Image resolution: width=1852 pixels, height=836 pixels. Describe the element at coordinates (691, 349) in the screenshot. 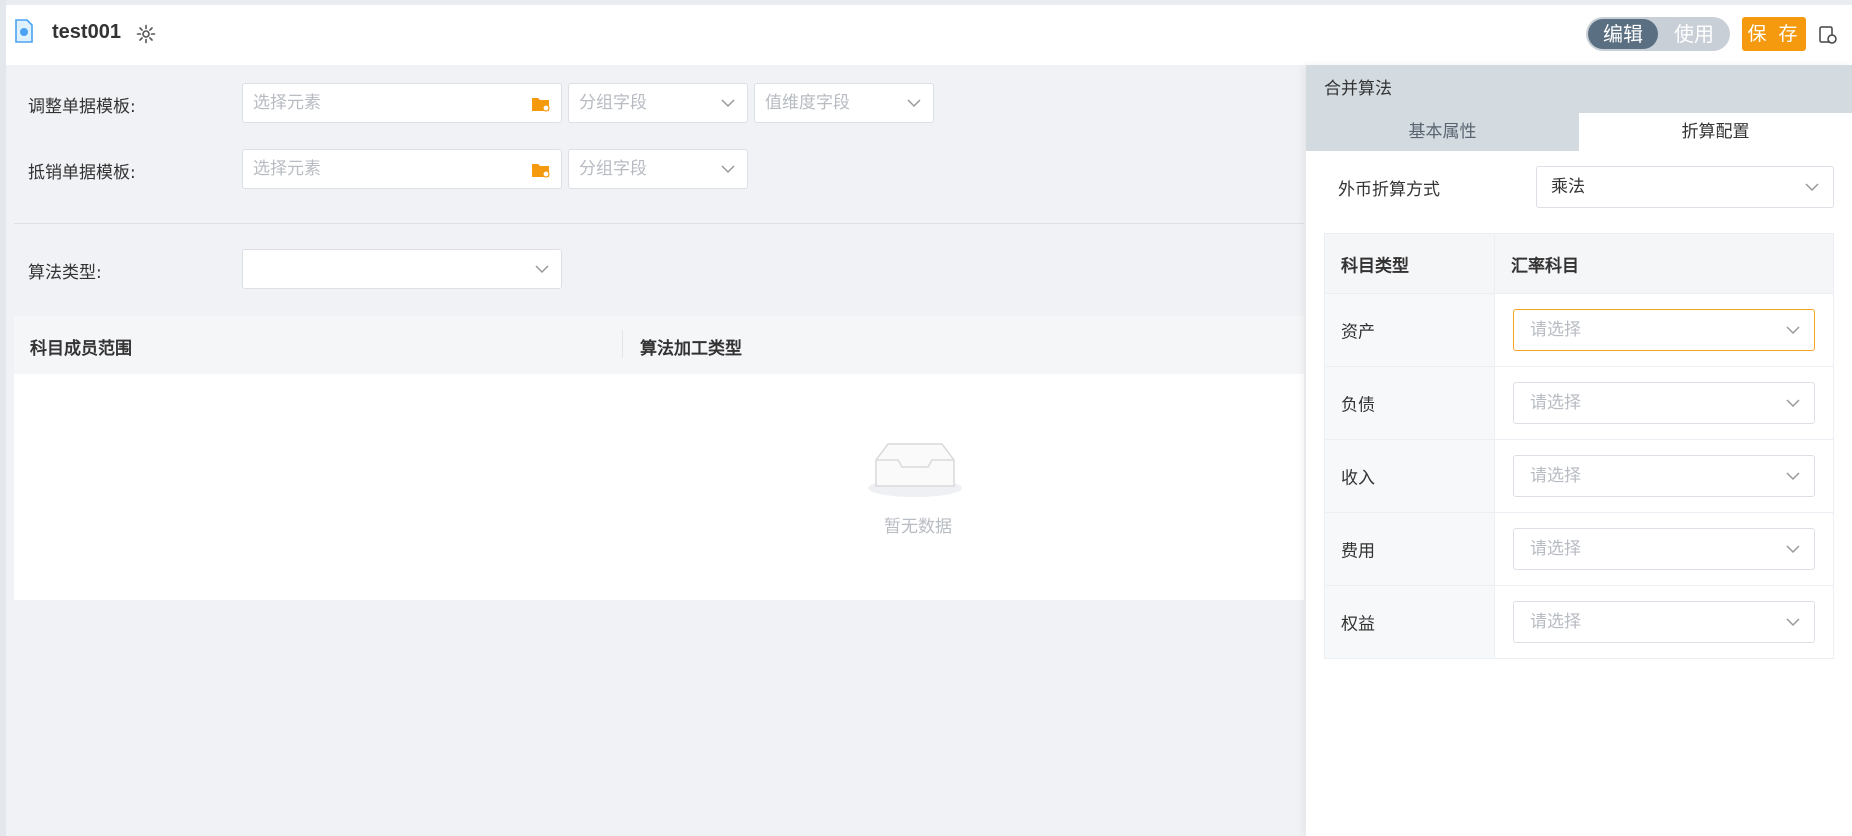

I see `column-header-algo-process-type: 算法加工类型` at that location.